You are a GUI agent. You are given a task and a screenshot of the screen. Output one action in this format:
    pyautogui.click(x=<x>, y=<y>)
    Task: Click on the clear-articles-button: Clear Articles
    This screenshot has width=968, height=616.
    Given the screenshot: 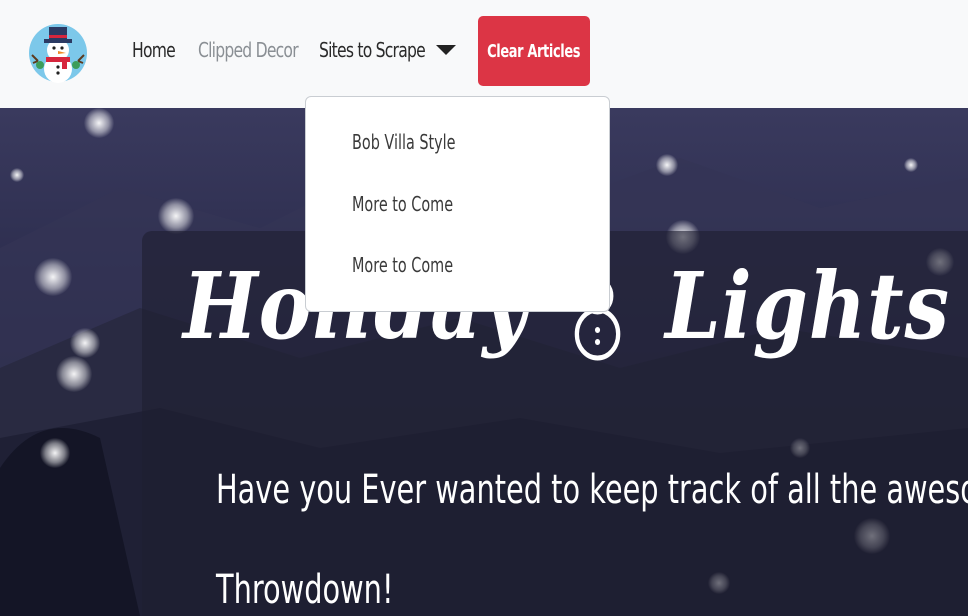 What is the action you would take?
    pyautogui.click(x=534, y=51)
    